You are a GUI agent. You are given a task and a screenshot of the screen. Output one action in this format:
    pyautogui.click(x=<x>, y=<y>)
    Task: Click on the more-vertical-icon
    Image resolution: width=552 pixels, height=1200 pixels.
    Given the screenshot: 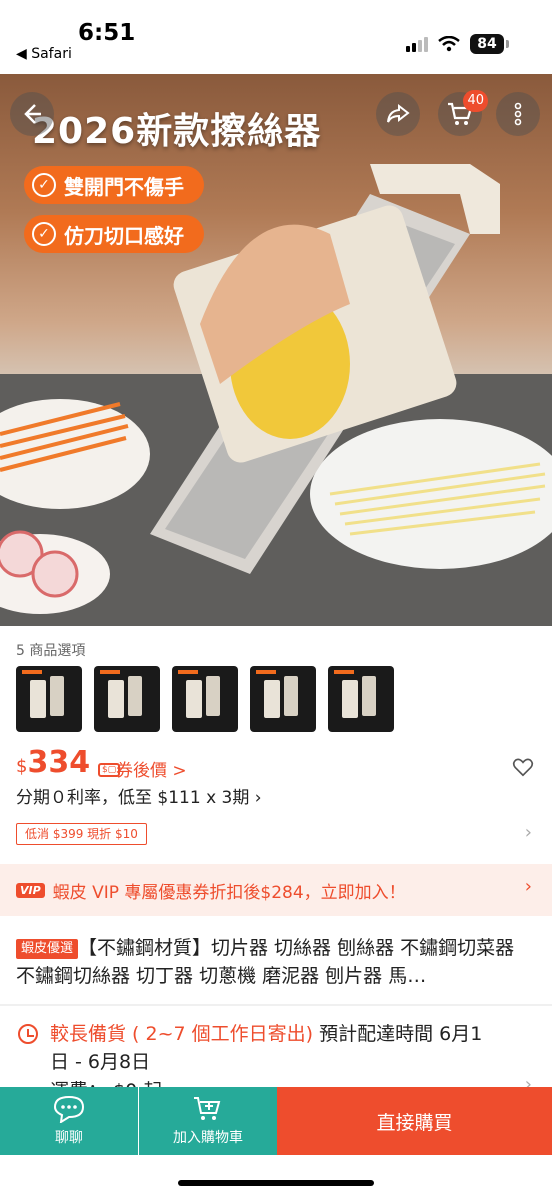 What is the action you would take?
    pyautogui.click(x=518, y=114)
    